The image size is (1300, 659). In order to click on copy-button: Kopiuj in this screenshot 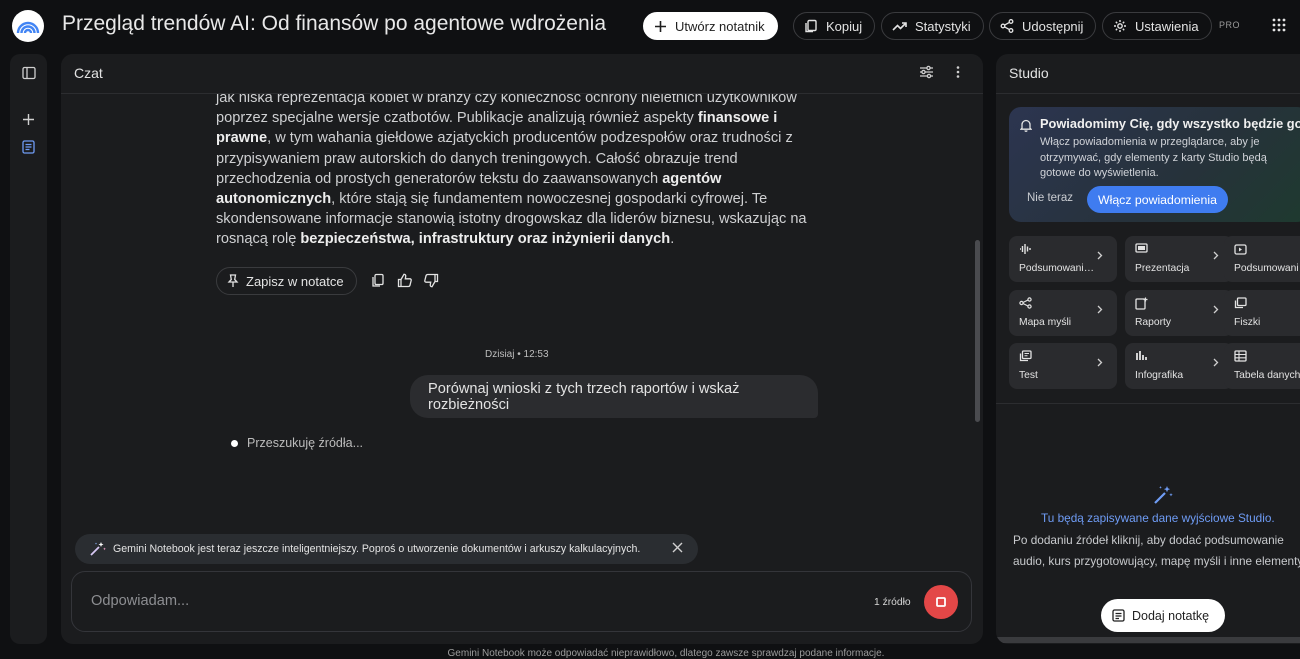, I will do `click(834, 26)`.